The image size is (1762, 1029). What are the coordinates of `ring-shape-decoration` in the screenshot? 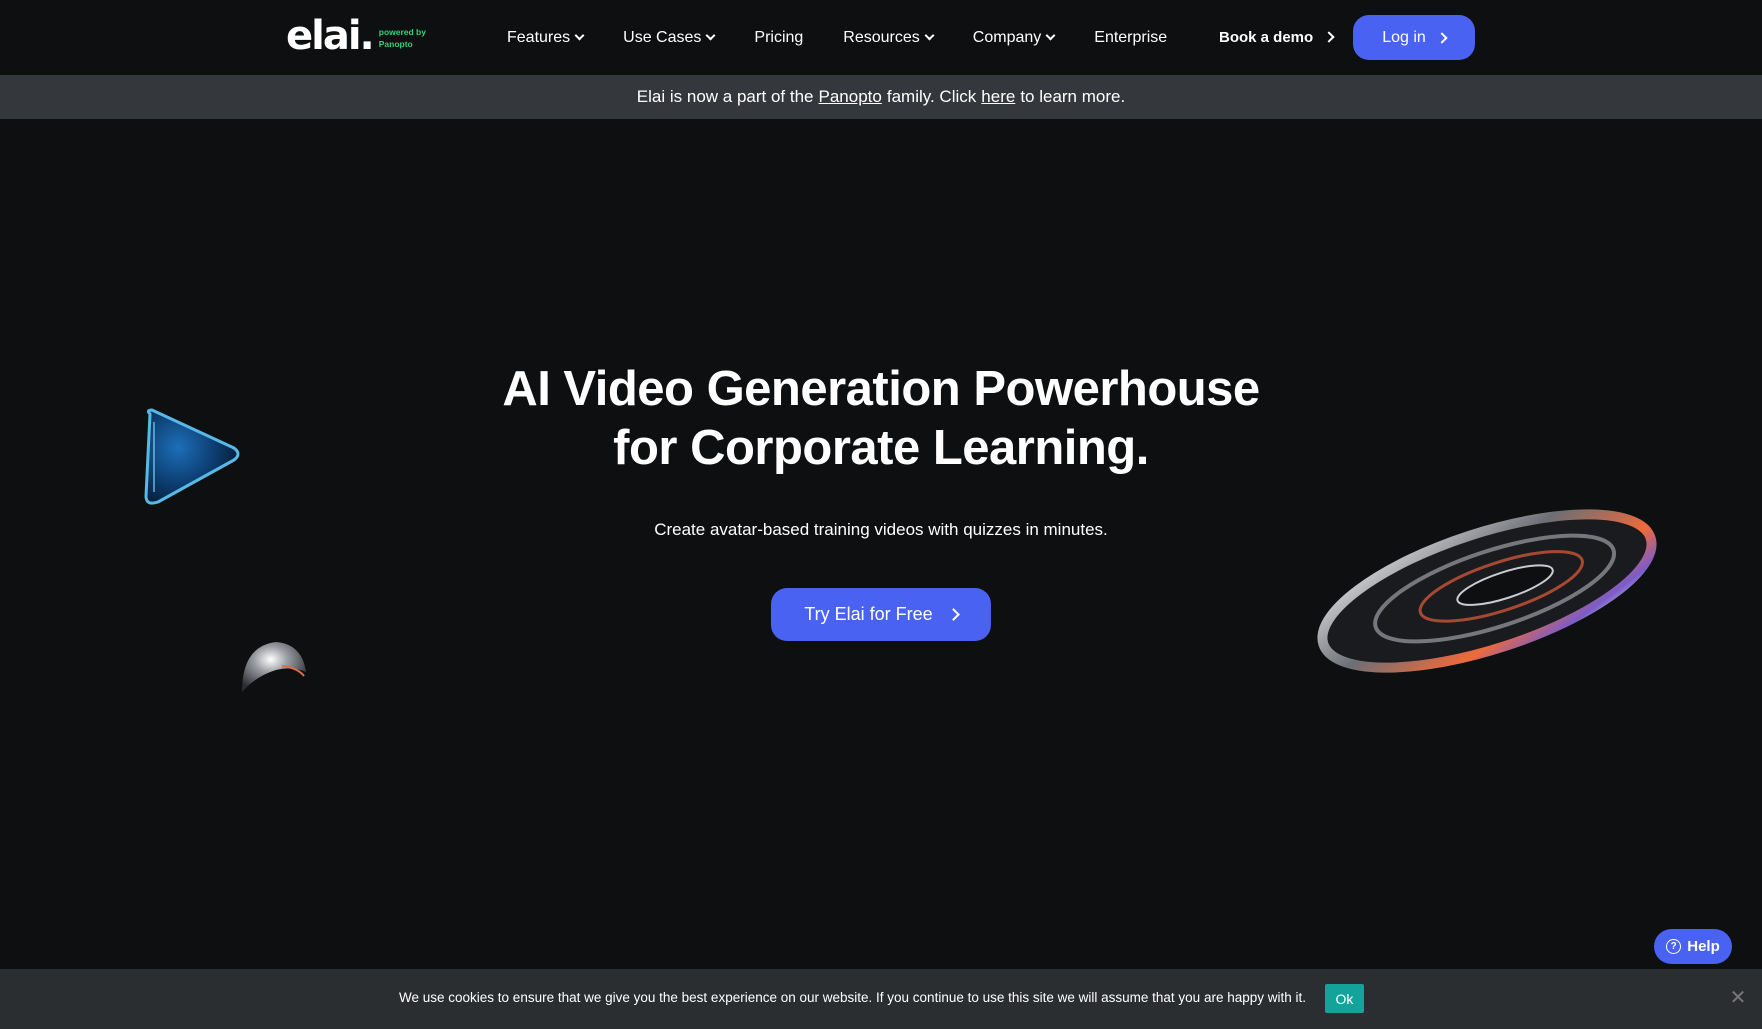 It's located at (1487, 591).